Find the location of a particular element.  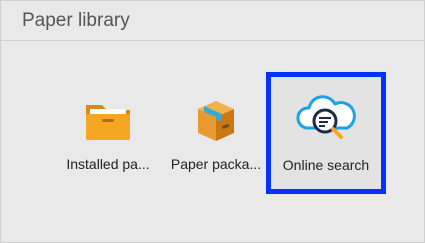

cloud-search-icon is located at coordinates (326, 118).